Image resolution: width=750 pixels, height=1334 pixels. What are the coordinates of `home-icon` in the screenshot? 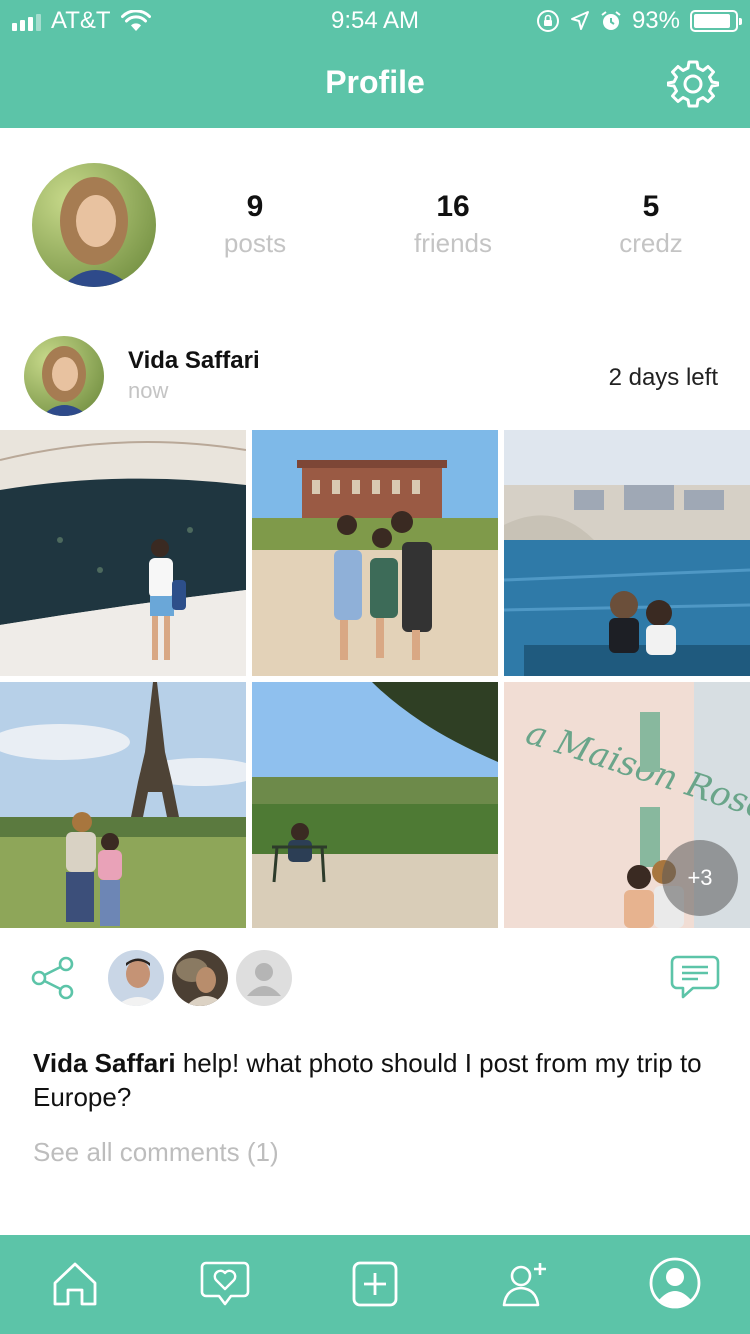 It's located at (75, 1284).